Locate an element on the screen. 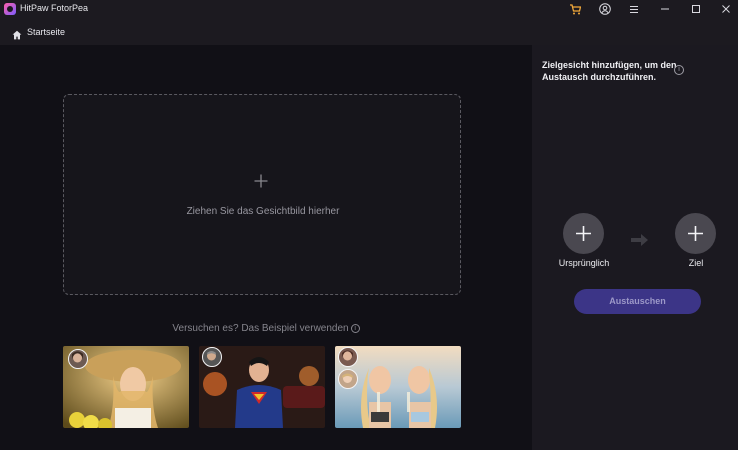  add-target-button is located at coordinates (695, 233).